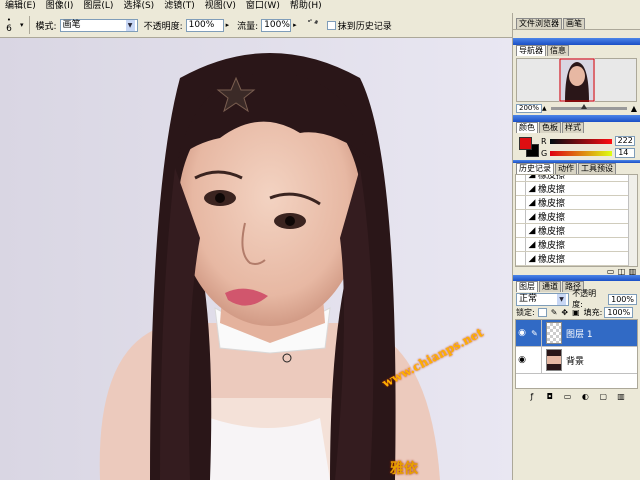  I want to click on history-item: ▸◢橡皮擦, so click(576, 266).